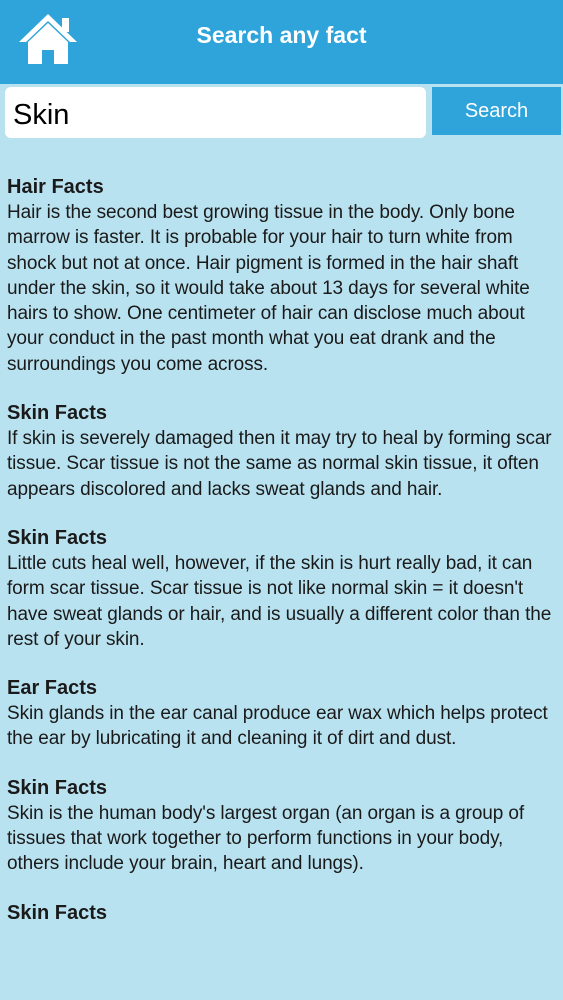 The image size is (563, 1000). What do you see at coordinates (282, 913) in the screenshot?
I see `fact-item: Skin Facts` at bounding box center [282, 913].